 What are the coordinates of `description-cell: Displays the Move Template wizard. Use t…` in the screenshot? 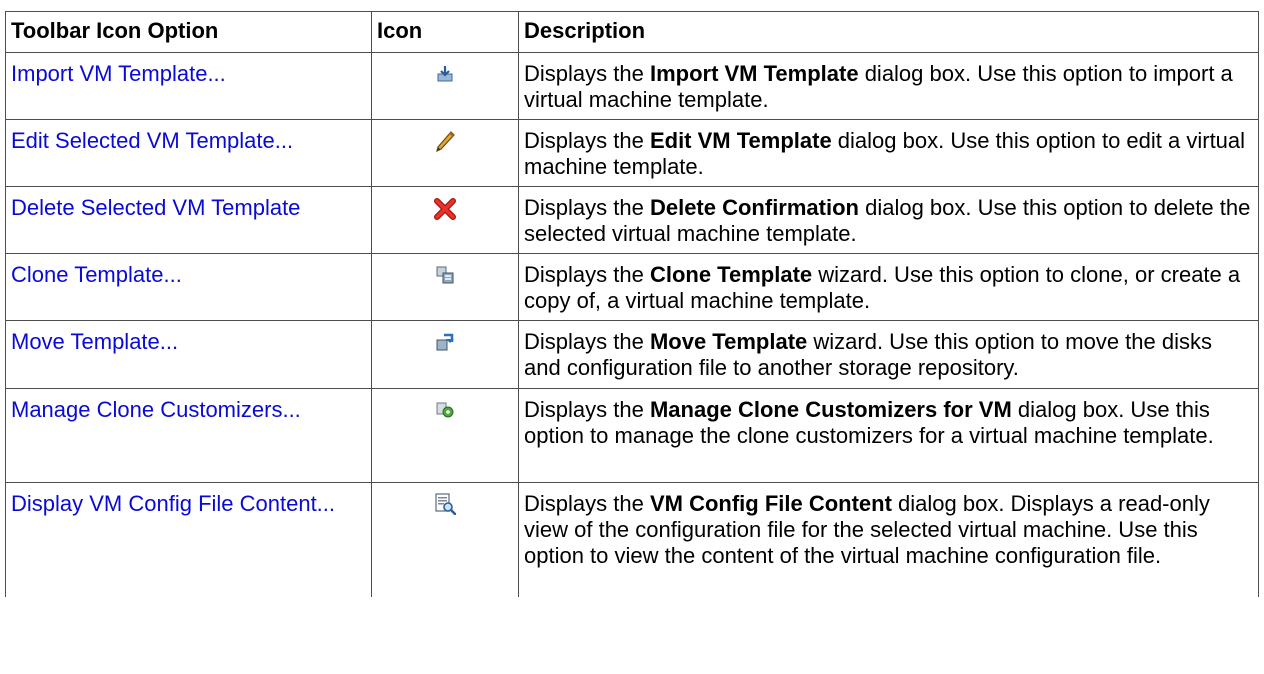 It's located at (888, 354).